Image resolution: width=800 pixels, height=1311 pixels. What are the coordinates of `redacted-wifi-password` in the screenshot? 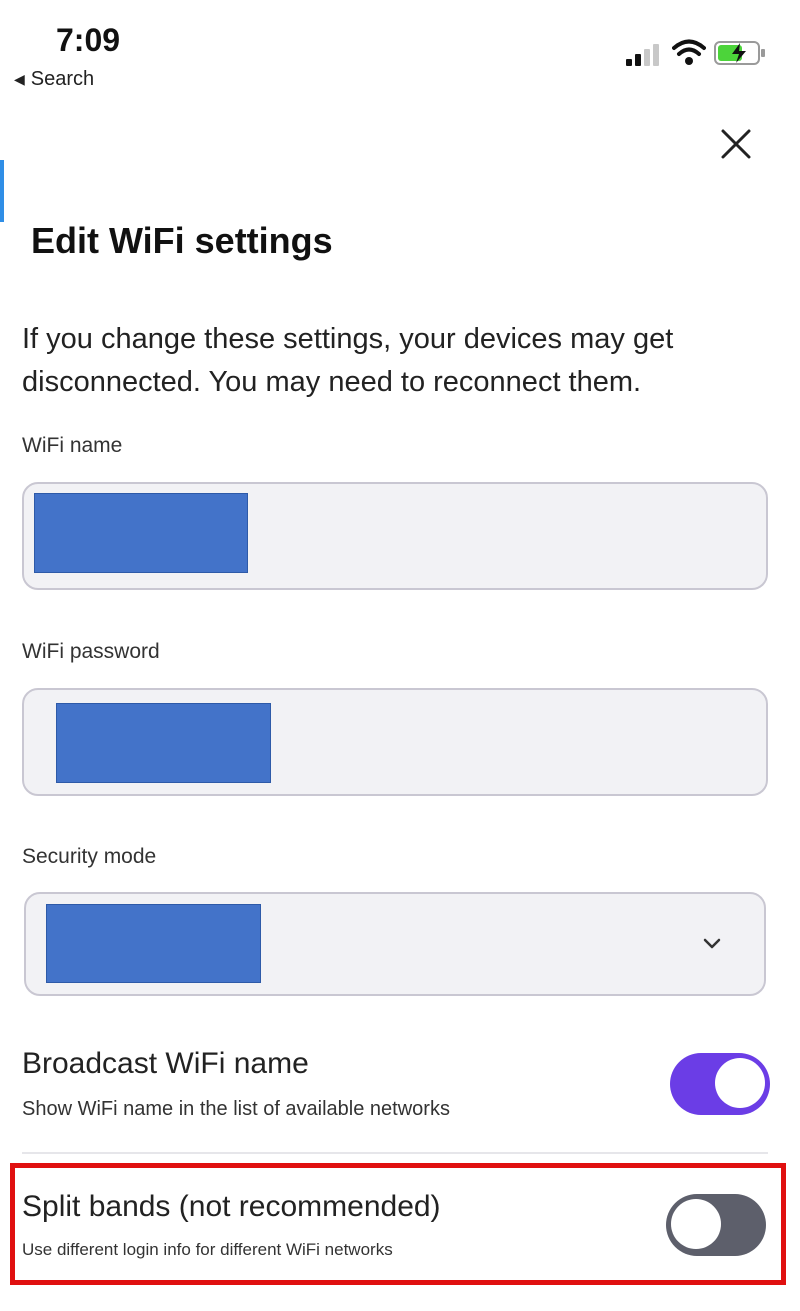 It's located at (163, 743).